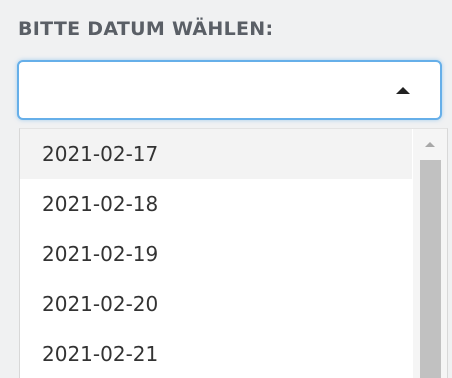 The image size is (452, 378). What do you see at coordinates (216, 353) in the screenshot?
I see `date-option-2021-02-21: 2021-02-21` at bounding box center [216, 353].